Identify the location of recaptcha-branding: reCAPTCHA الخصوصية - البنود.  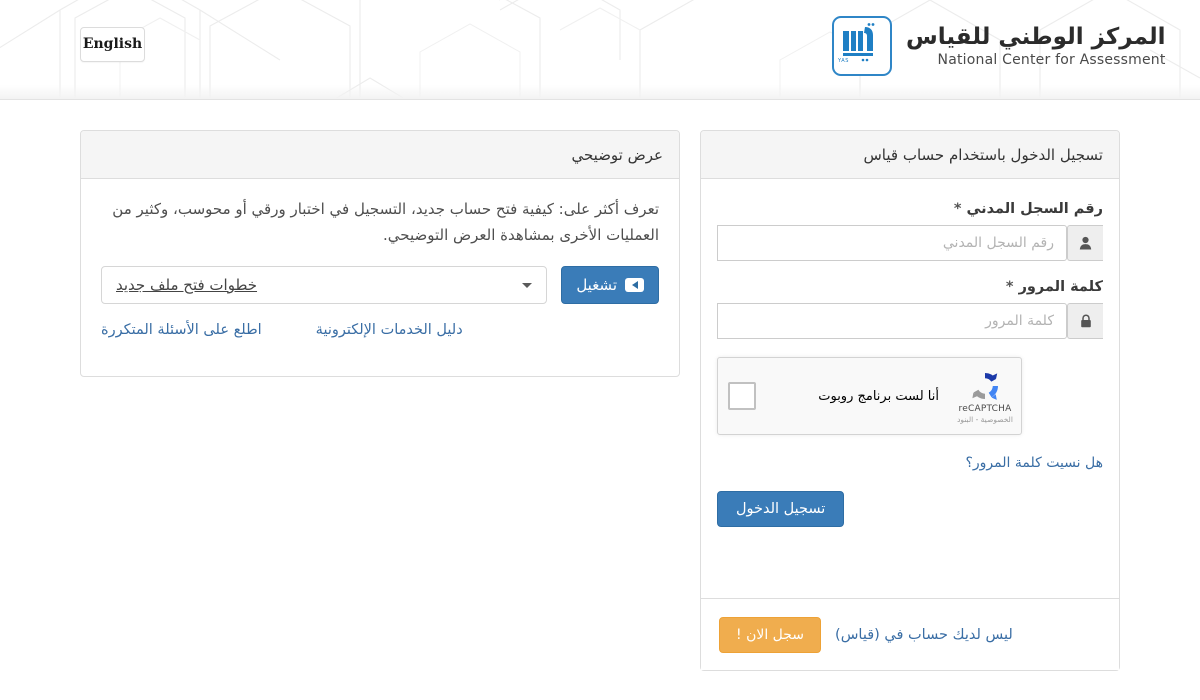
(982, 396).